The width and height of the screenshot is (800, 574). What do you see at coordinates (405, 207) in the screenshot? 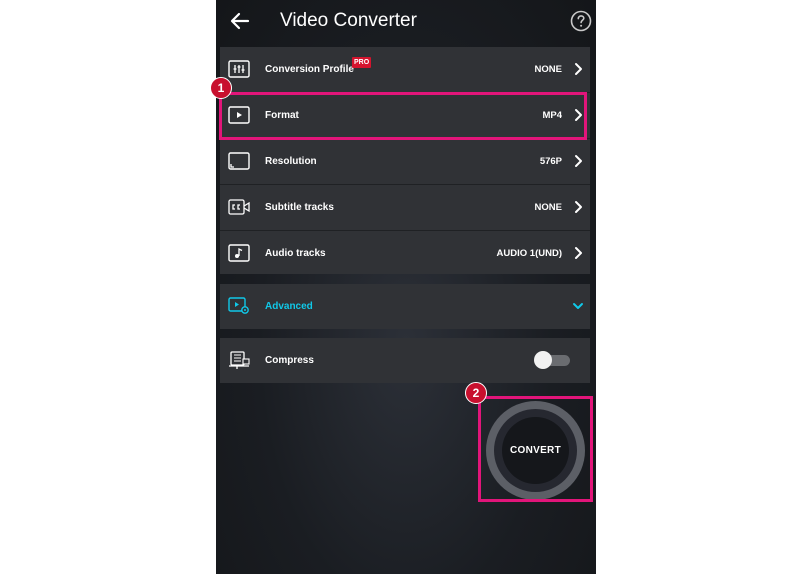
I see `subtitle-tracks-row: Subtitle tracks NONE` at bounding box center [405, 207].